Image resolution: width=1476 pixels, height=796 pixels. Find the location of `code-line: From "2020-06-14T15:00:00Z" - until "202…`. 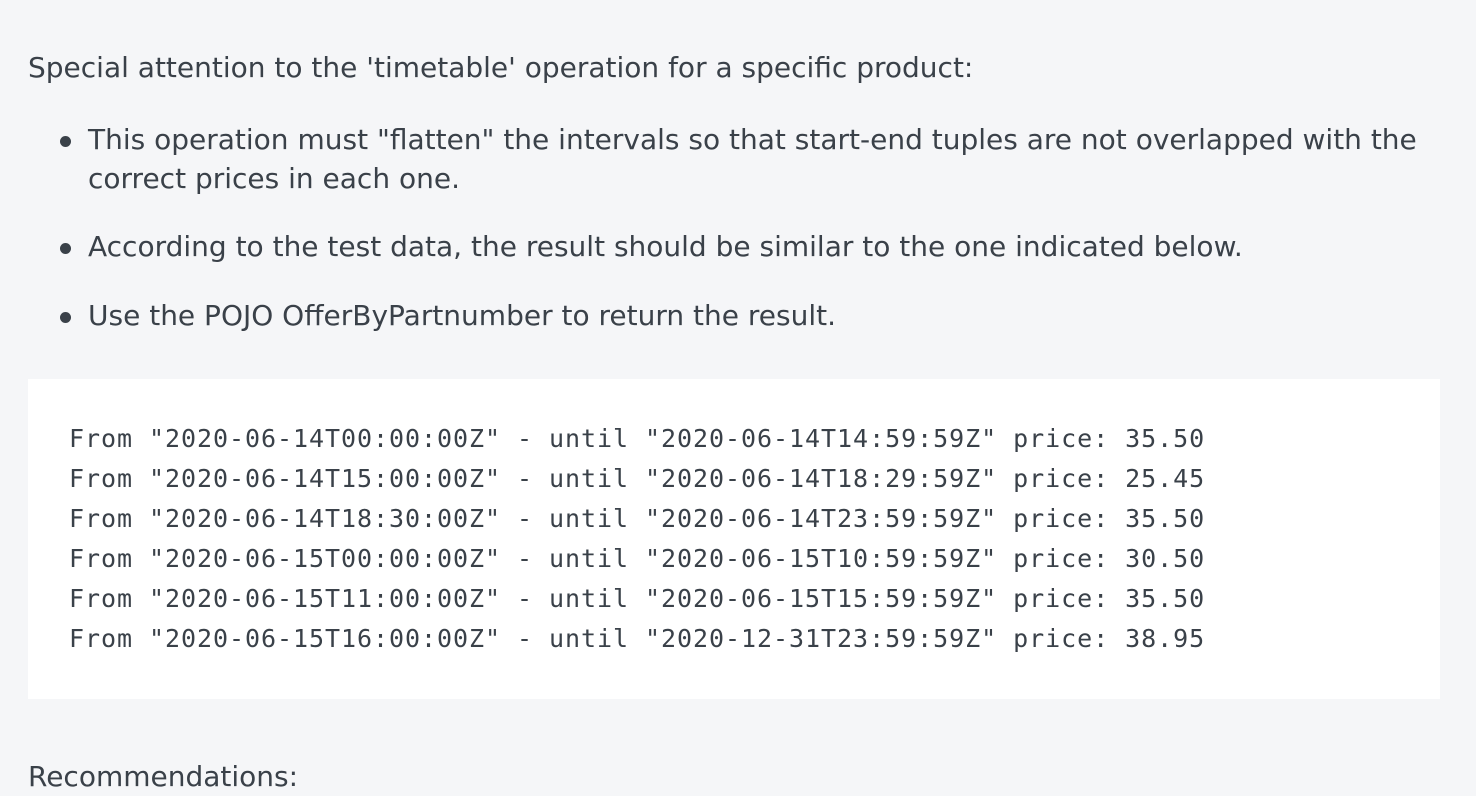

code-line: From "2020-06-14T15:00:00Z" - until "202… is located at coordinates (637, 478).